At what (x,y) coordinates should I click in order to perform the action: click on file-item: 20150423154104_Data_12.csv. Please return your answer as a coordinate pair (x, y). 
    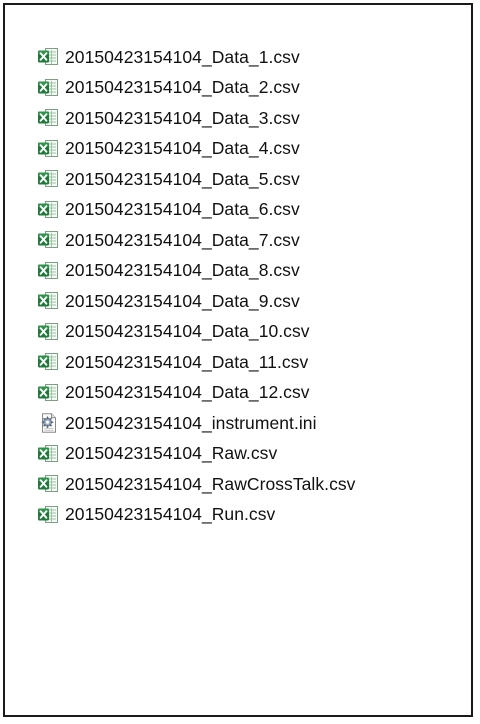
    Looking at the image, I should click on (196, 393).